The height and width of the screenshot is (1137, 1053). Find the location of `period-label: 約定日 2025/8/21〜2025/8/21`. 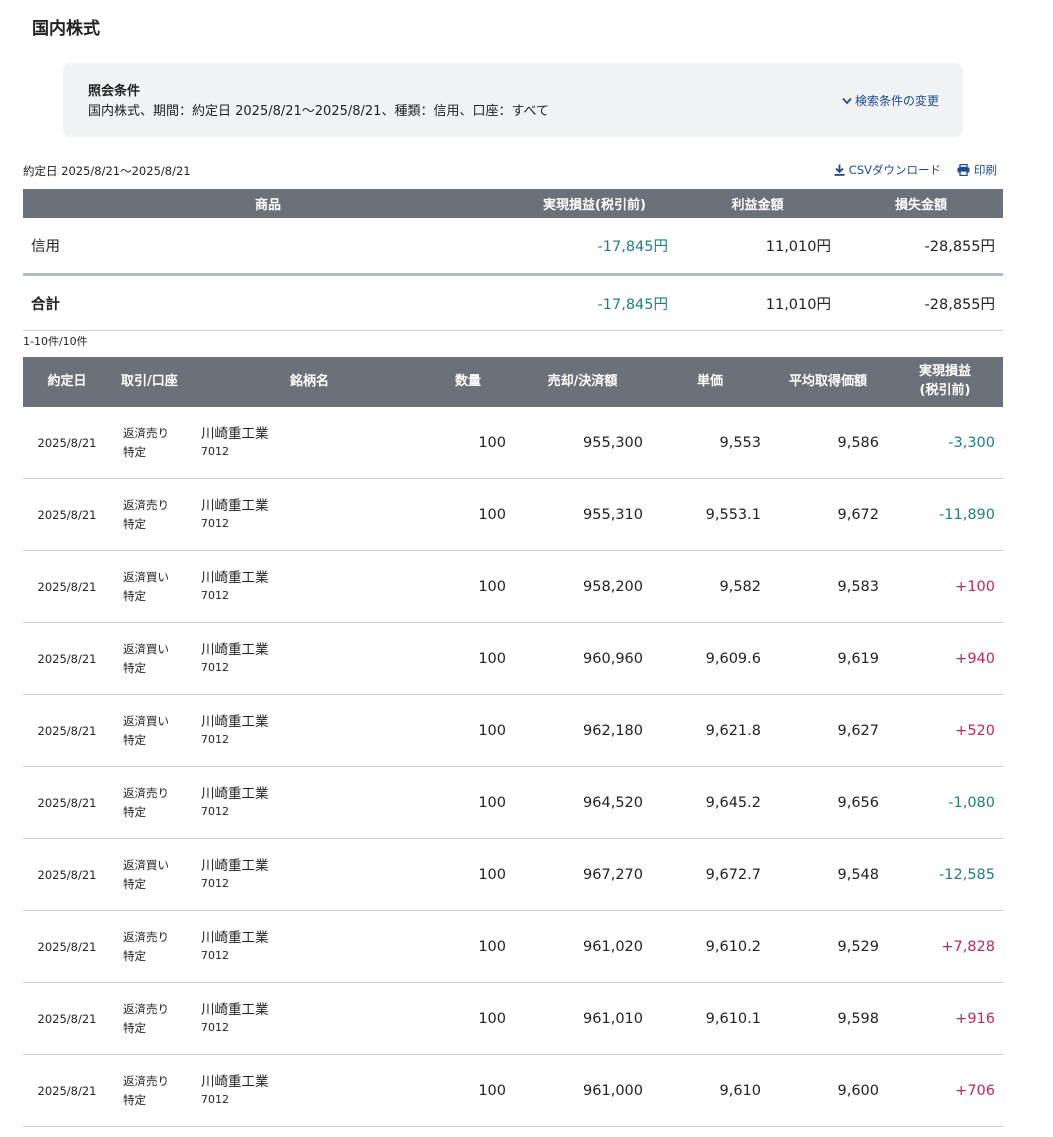

period-label: 約定日 2025/8/21〜2025/8/21 is located at coordinates (107, 171).